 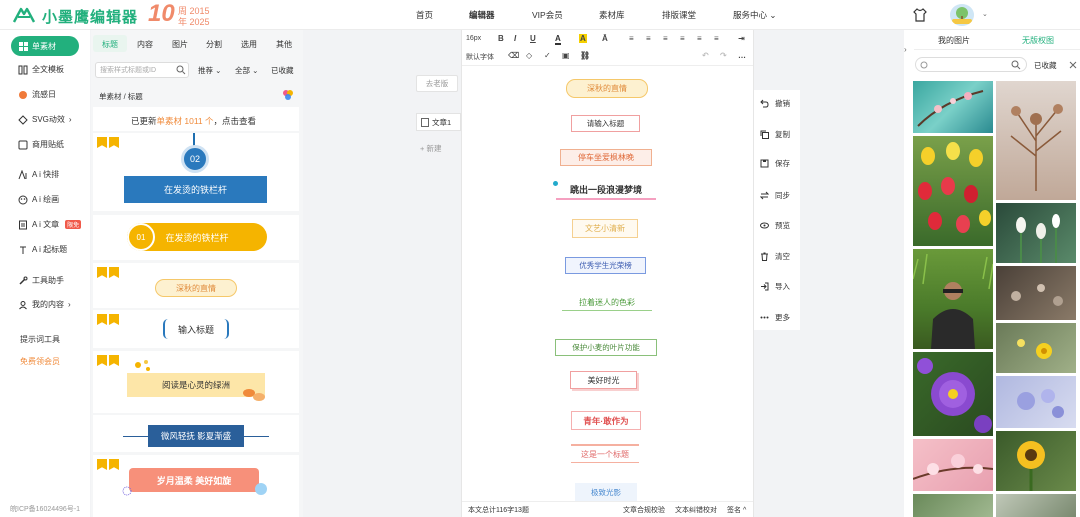 What do you see at coordinates (196, 237) in the screenshot?
I see `material-card: 在发烫的铁栏杆 01` at bounding box center [196, 237].